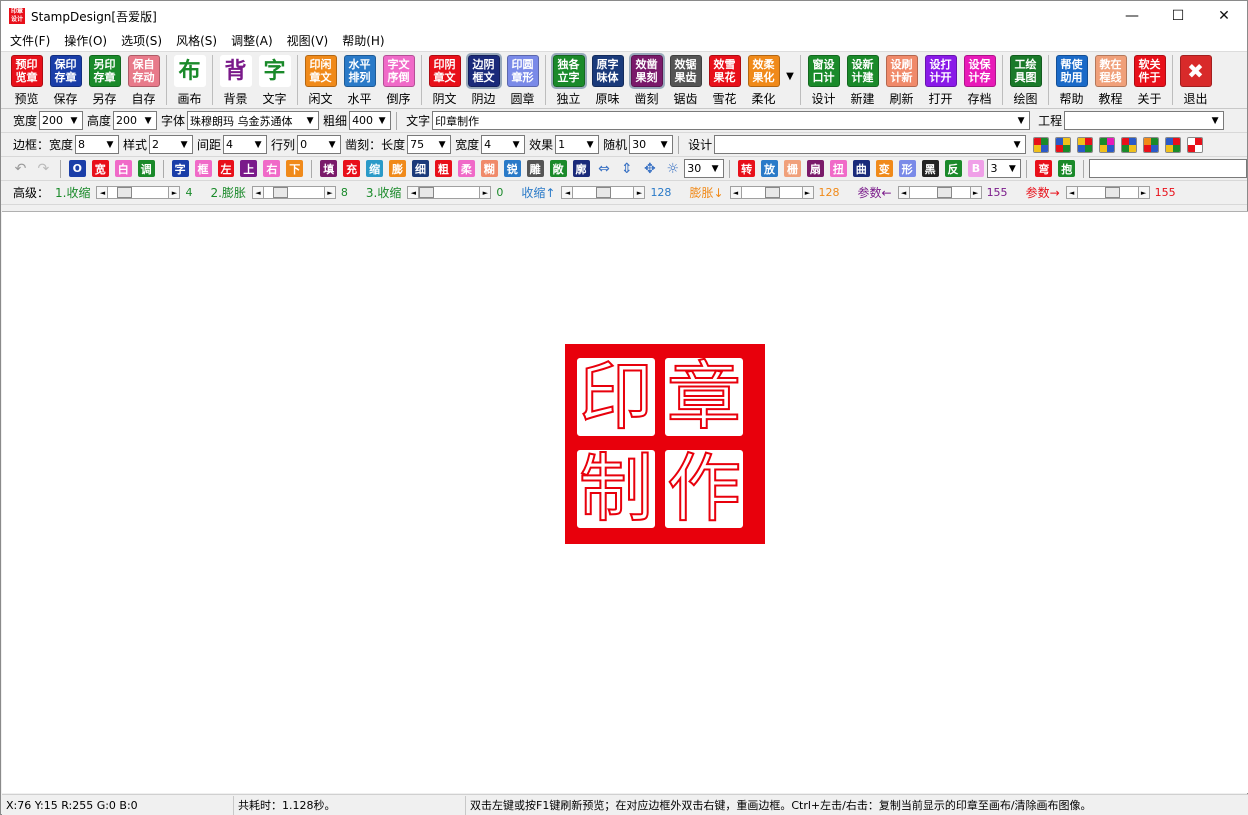 Image resolution: width=1248 pixels, height=815 pixels. Describe the element at coordinates (604, 168) in the screenshot. I see `flip-horizontal-icon: ⇔` at that location.